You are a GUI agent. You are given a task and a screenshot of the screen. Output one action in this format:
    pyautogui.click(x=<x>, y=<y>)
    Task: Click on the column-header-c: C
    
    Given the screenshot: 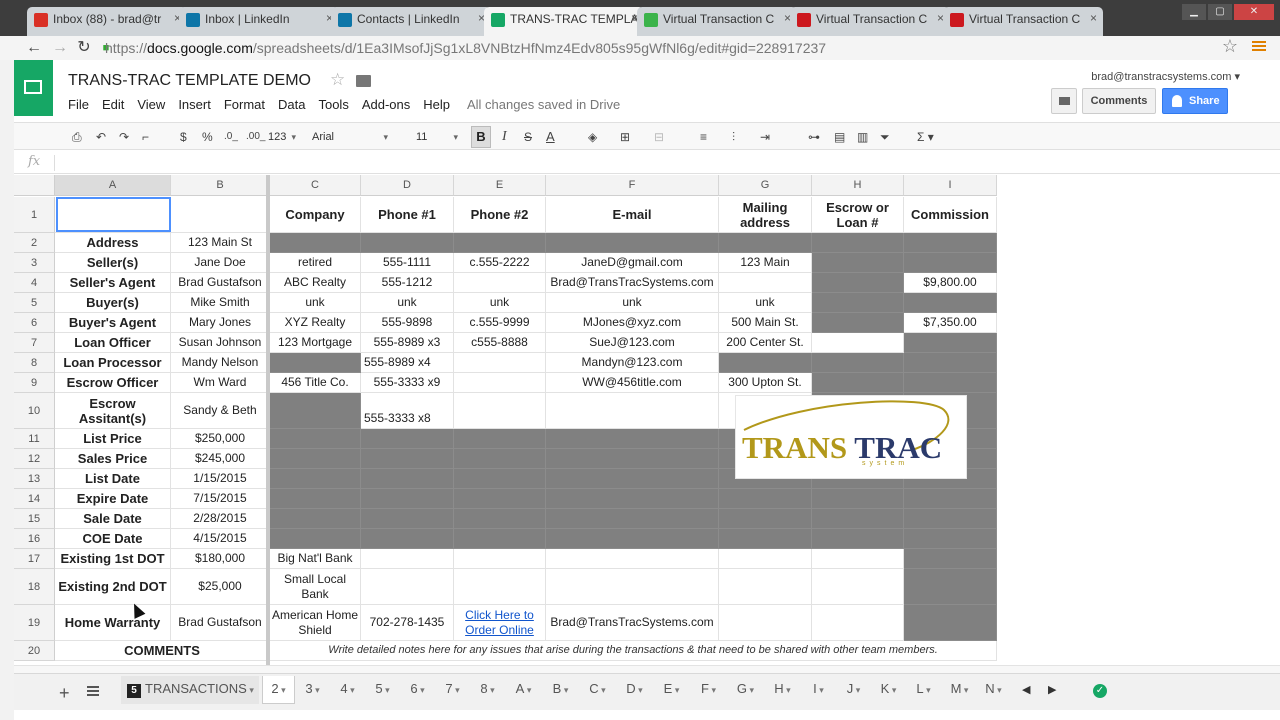 What is the action you would take?
    pyautogui.click(x=315, y=185)
    